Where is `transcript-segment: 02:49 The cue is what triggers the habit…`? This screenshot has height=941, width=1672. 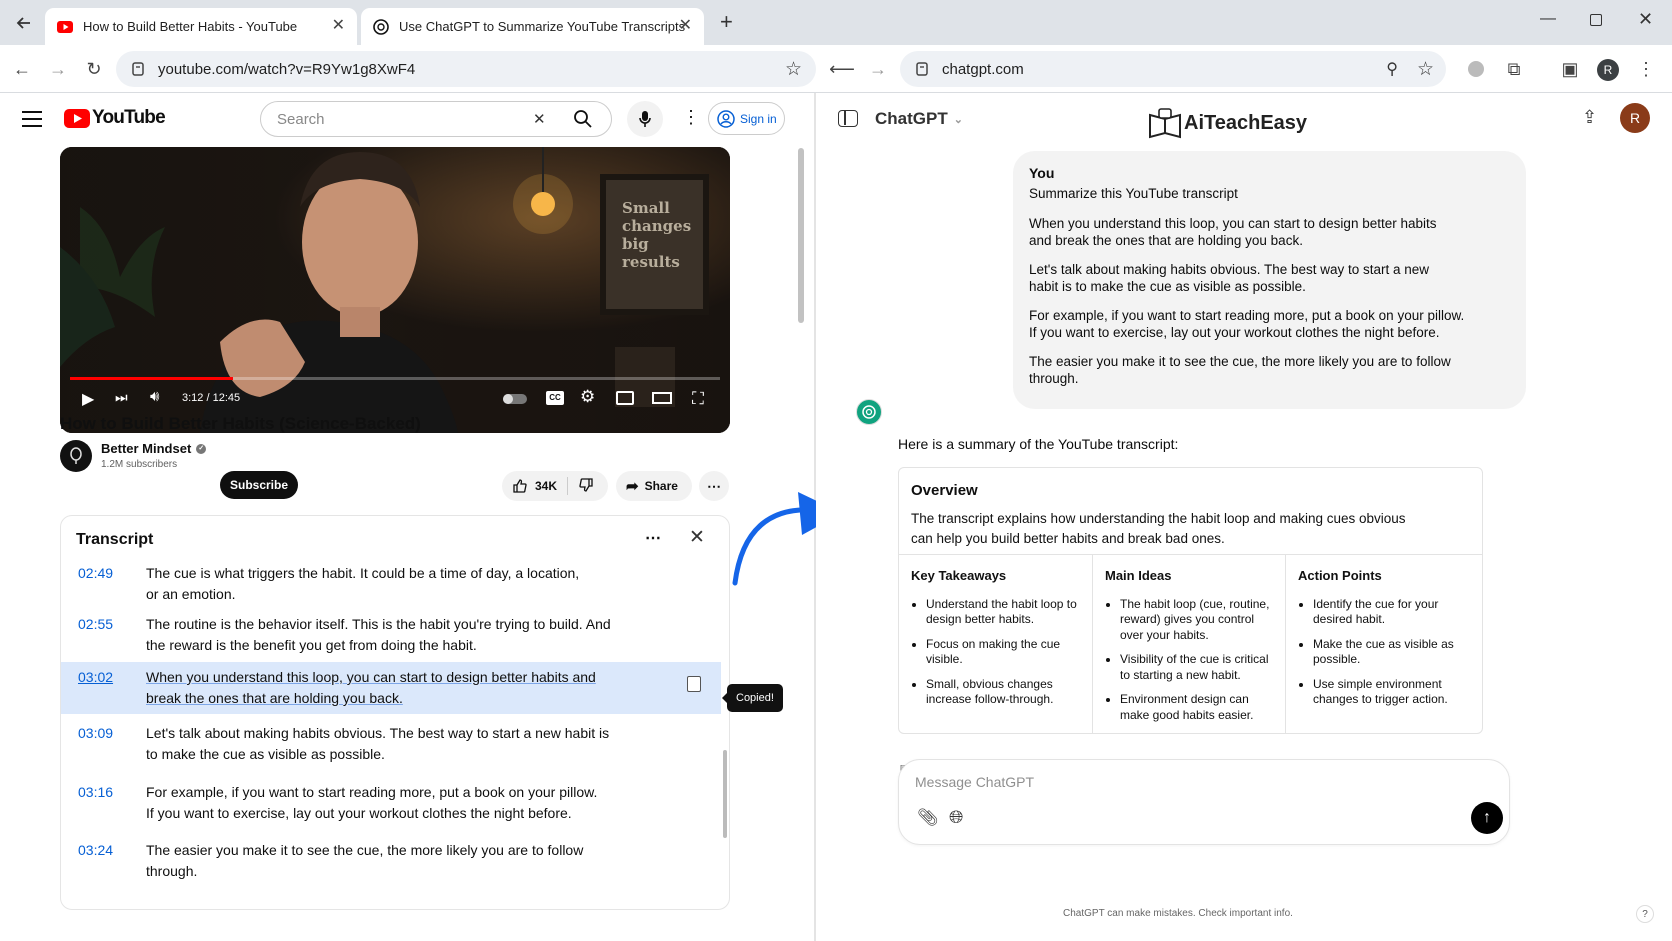
transcript-segment: 02:49 The cue is what triggers the habit… is located at coordinates (391, 584).